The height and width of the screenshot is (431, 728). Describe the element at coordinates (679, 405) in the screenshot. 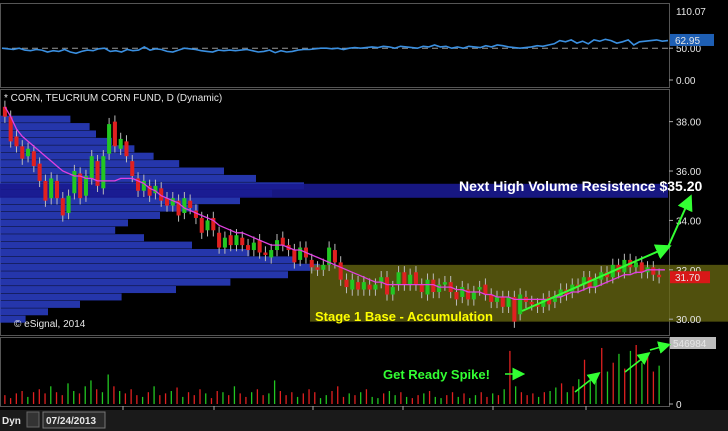

I see `volume-tick-label: 0` at that location.